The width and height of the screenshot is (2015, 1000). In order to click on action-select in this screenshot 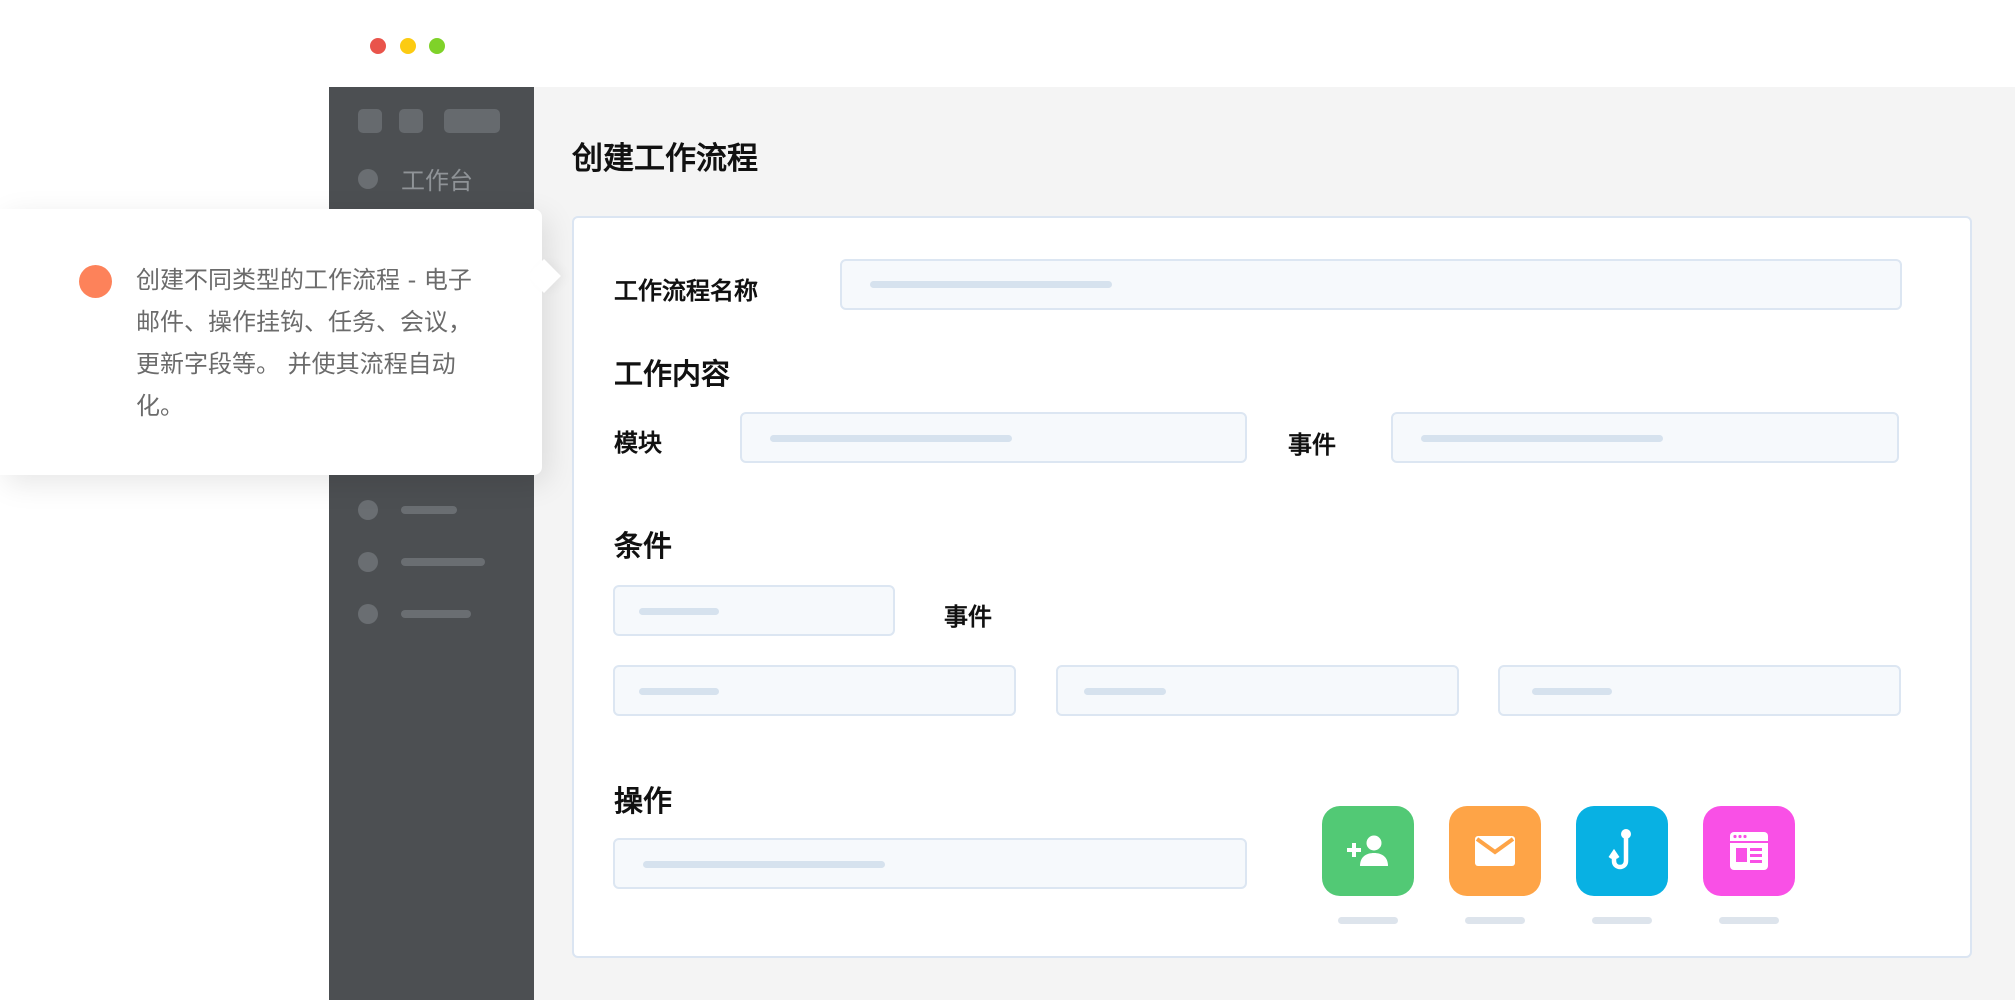, I will do `click(930, 863)`.